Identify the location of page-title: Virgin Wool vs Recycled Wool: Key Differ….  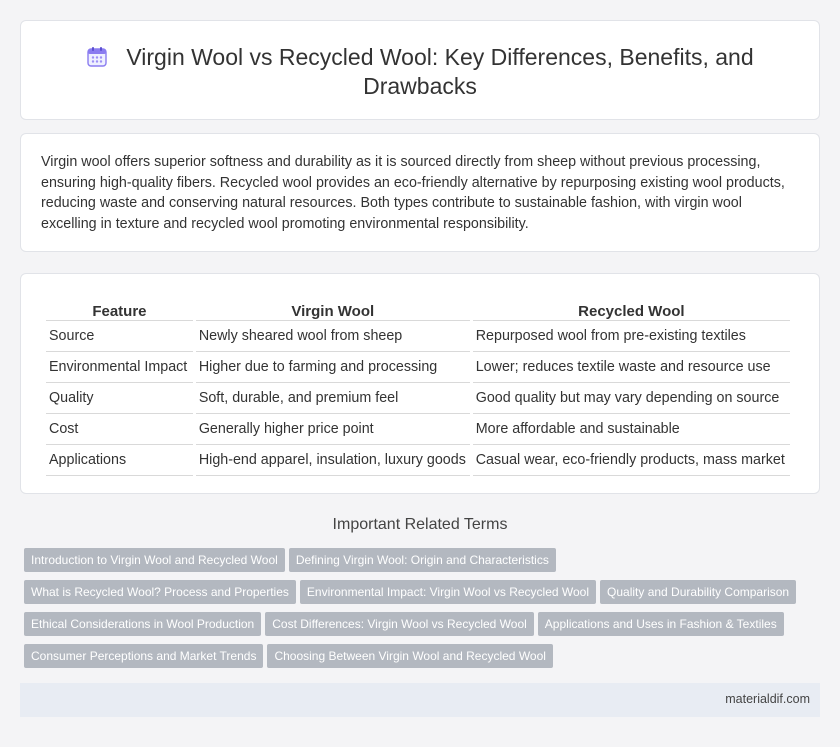
(440, 71).